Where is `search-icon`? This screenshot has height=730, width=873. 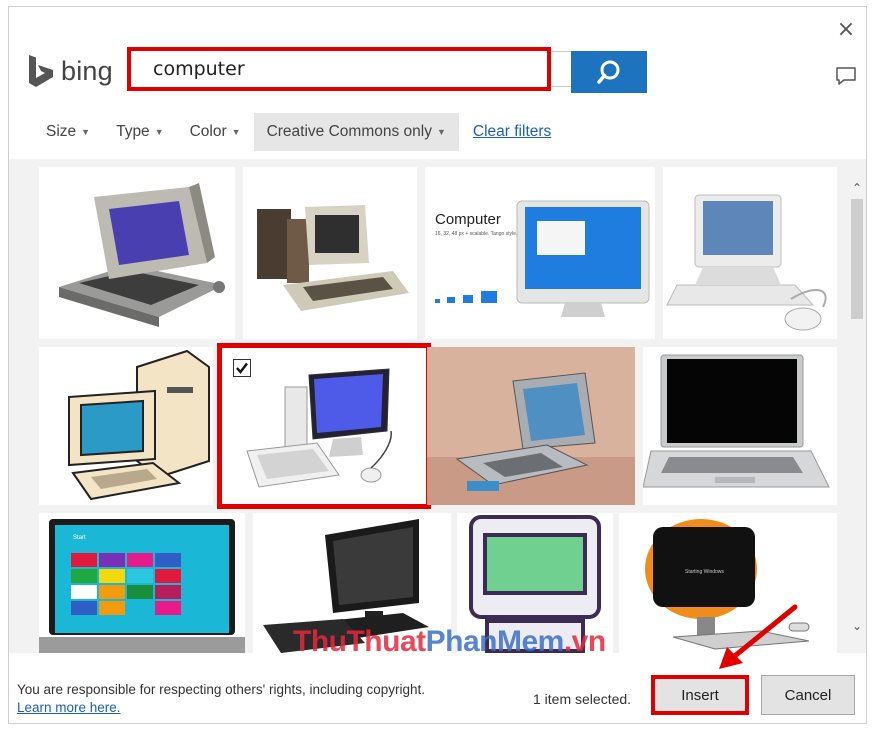 search-icon is located at coordinates (608, 72).